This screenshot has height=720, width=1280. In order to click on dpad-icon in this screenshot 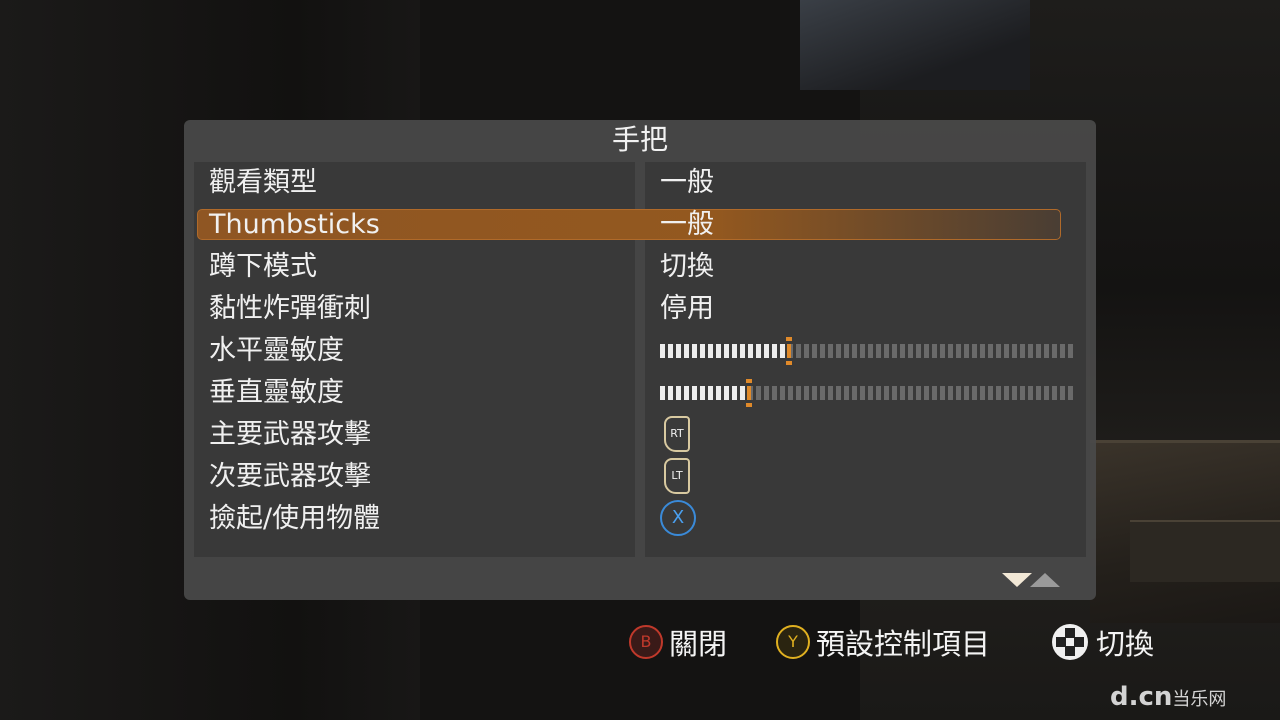, I will do `click(1070, 642)`.